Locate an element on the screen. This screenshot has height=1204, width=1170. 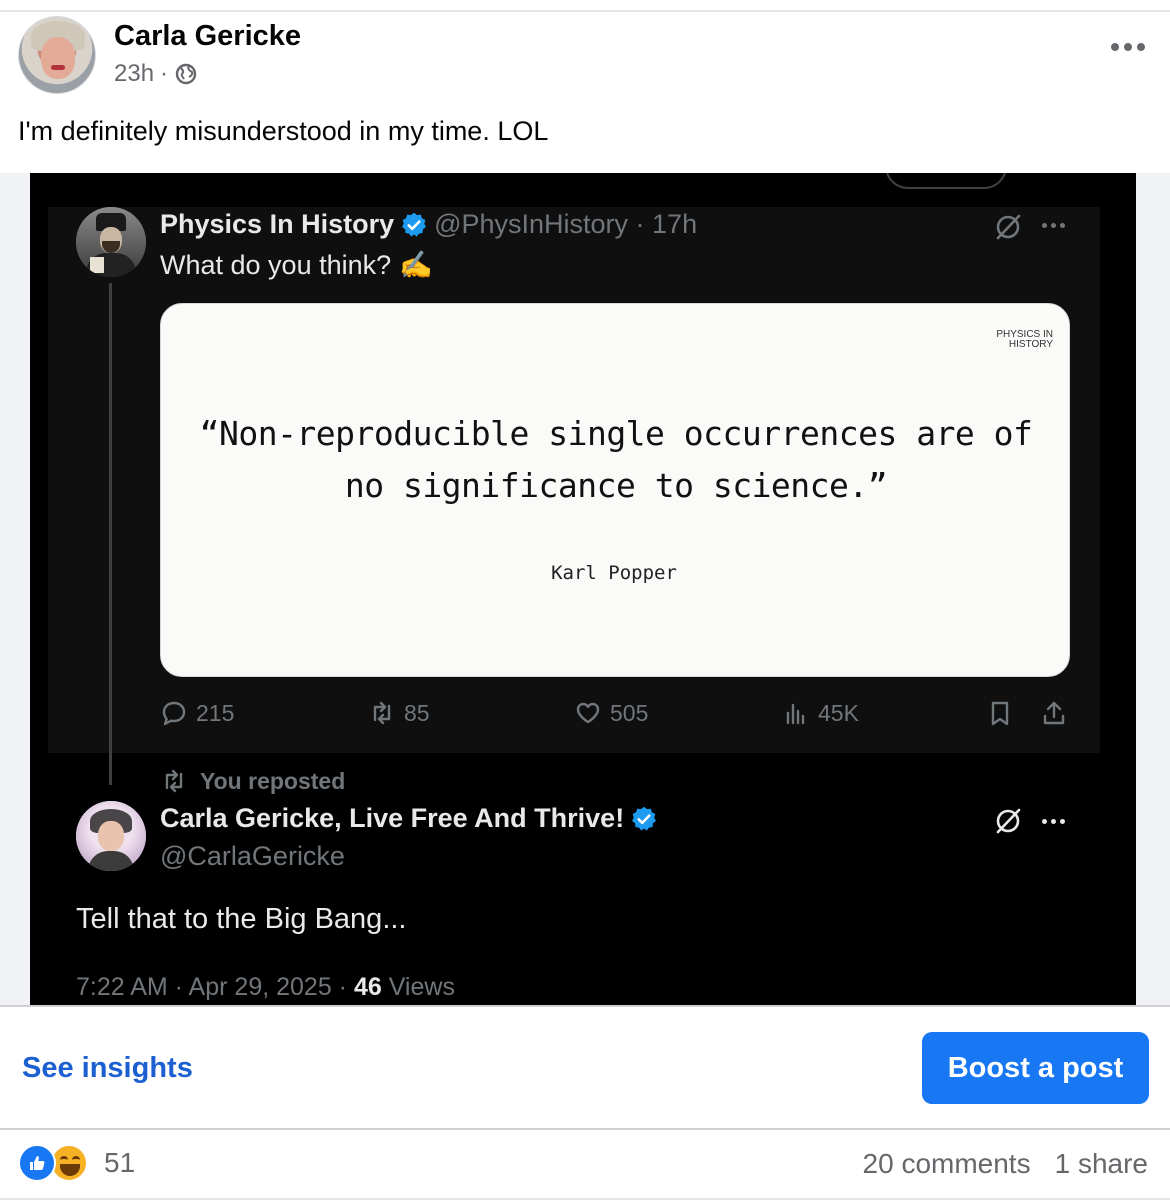
like-reaction-icon is located at coordinates (37, 1163).